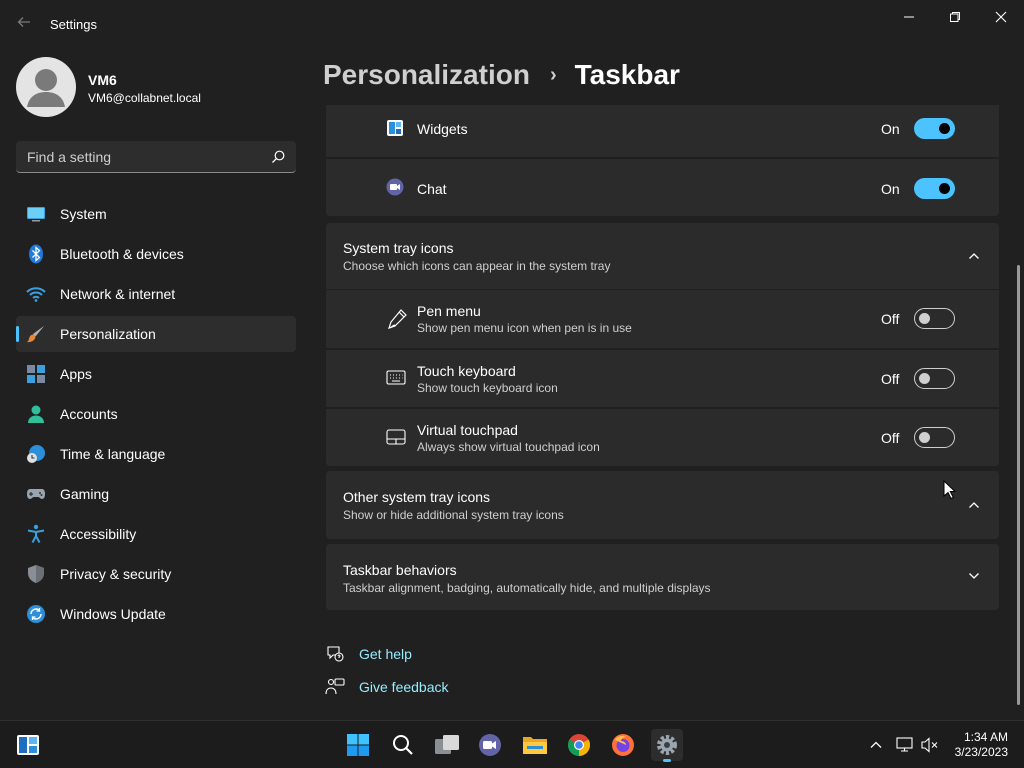 This screenshot has height=768, width=1024. I want to click on virtual-touchpad-toggle, so click(934, 437).